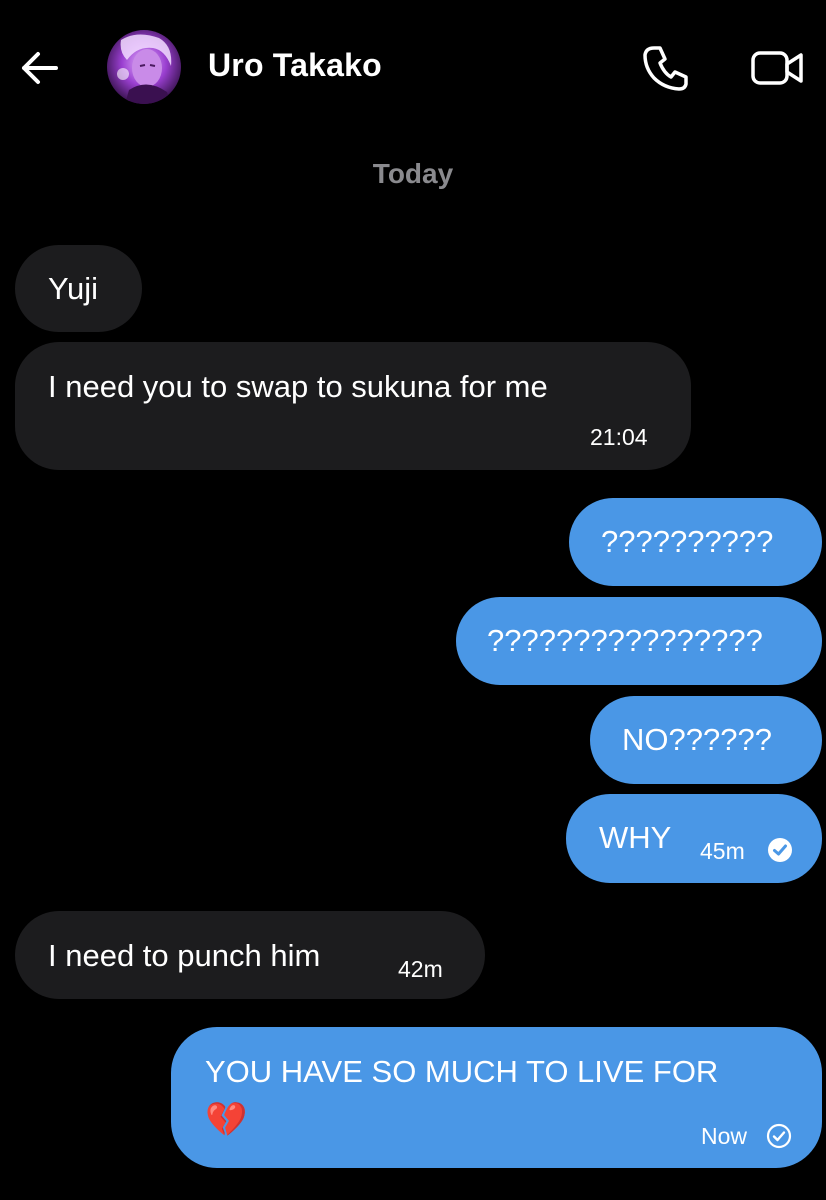  What do you see at coordinates (496, 1097) in the screenshot?
I see `outgoing-message: YOU HAVE SO MUCH TO LIVE FOR 💔 Now` at bounding box center [496, 1097].